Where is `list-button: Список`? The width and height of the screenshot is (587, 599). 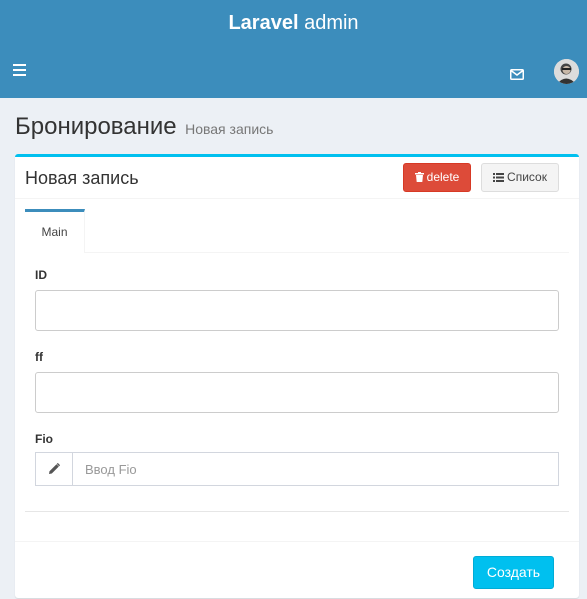 list-button: Список is located at coordinates (520, 177).